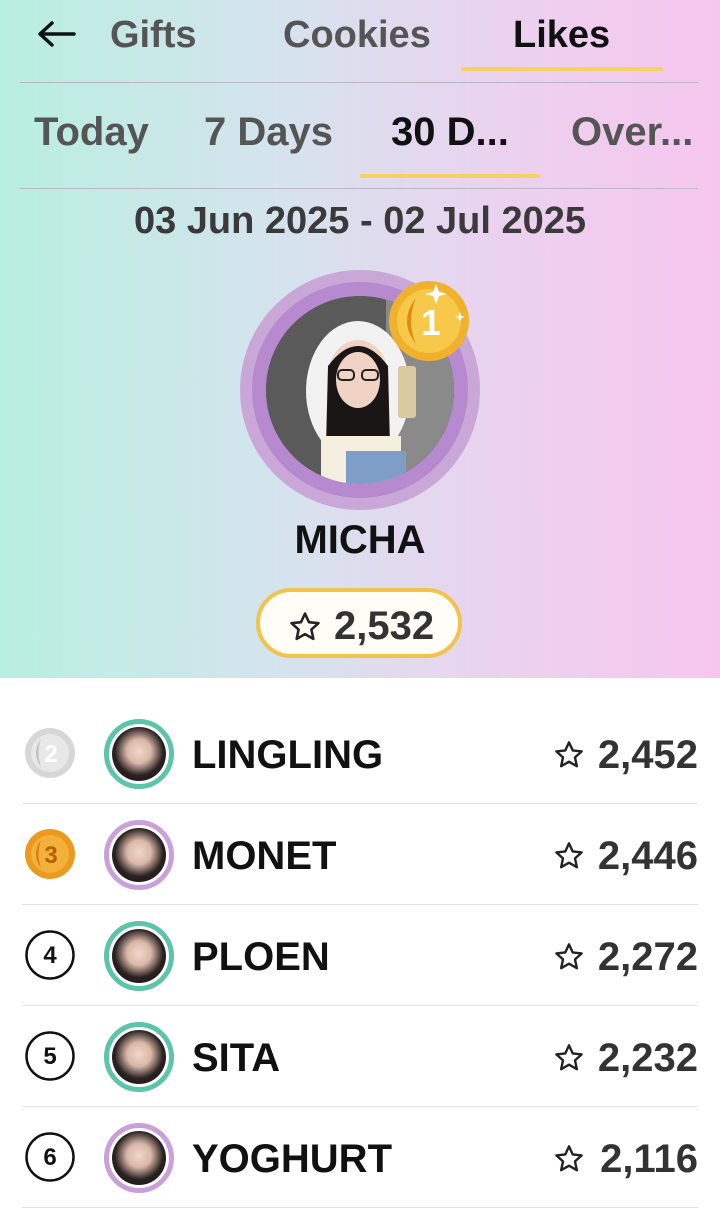  What do you see at coordinates (647, 957) in the screenshot?
I see `member-score: 2,272` at bounding box center [647, 957].